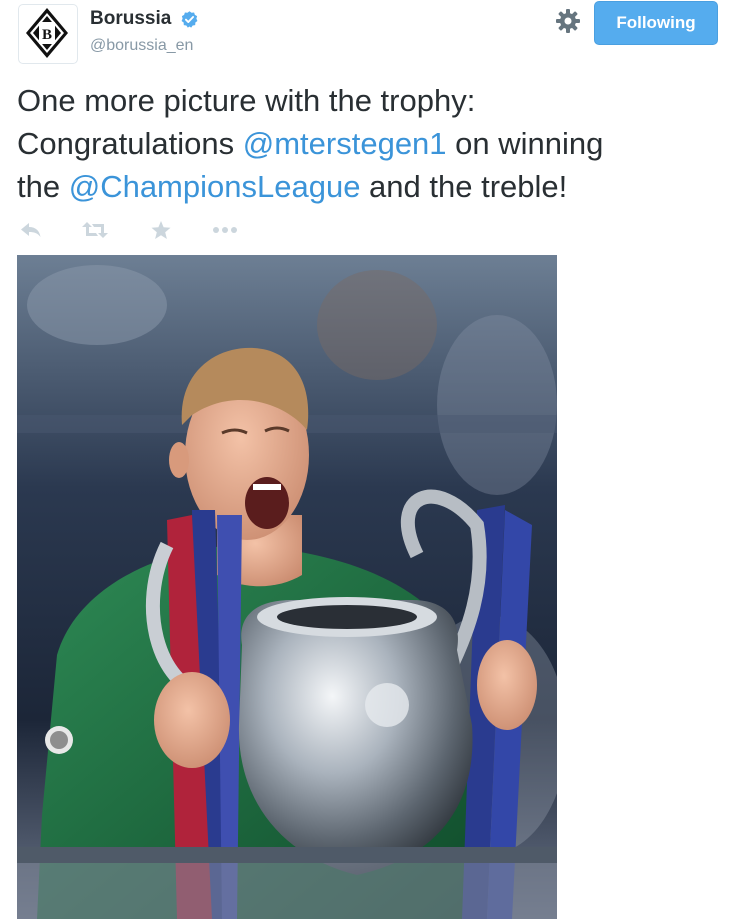 The height and width of the screenshot is (919, 729). Describe the element at coordinates (130, 18) in the screenshot. I see `display-name: Borussia` at that location.